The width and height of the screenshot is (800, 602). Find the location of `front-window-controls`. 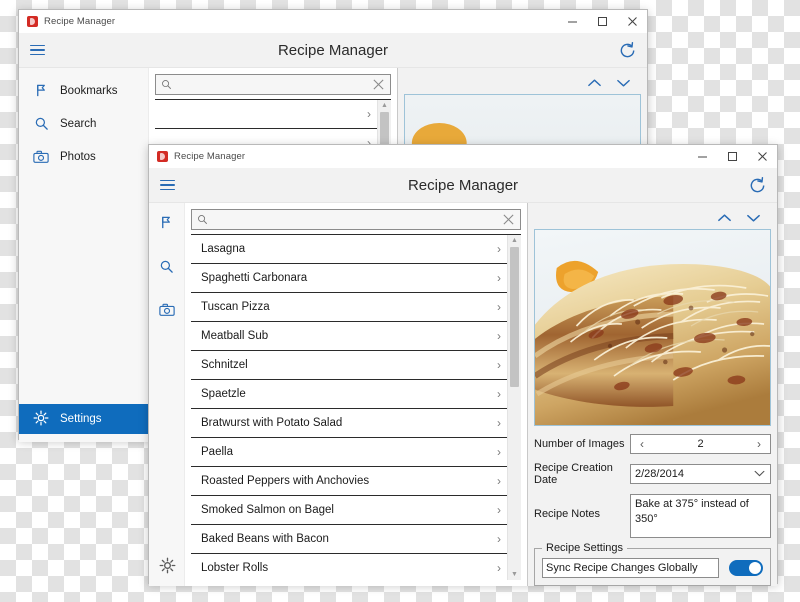

front-window-controls is located at coordinates (732, 156).